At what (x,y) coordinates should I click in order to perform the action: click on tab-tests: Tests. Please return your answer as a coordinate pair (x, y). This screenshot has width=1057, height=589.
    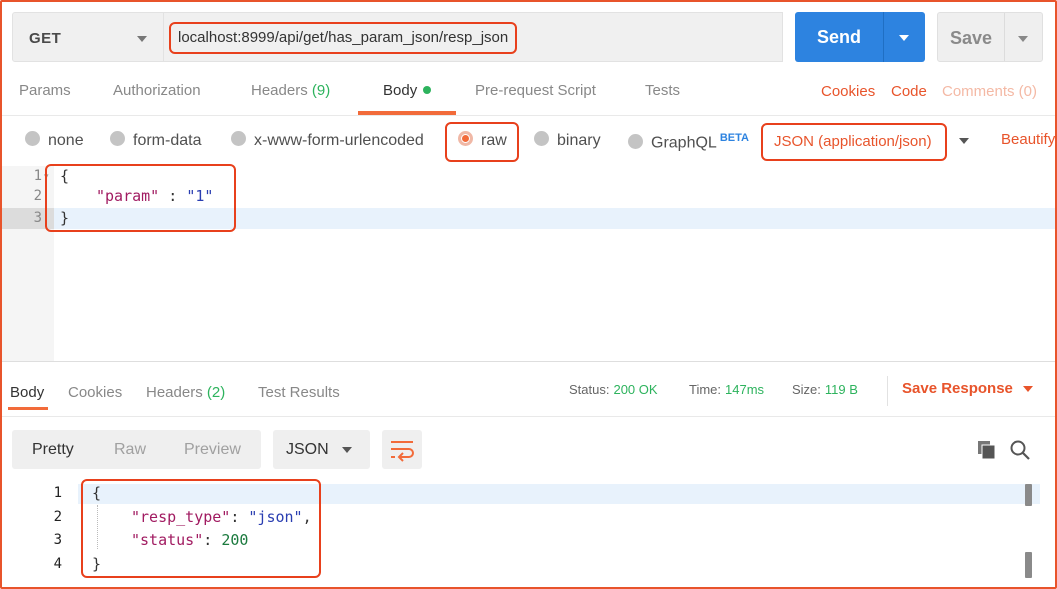
    Looking at the image, I should click on (662, 90).